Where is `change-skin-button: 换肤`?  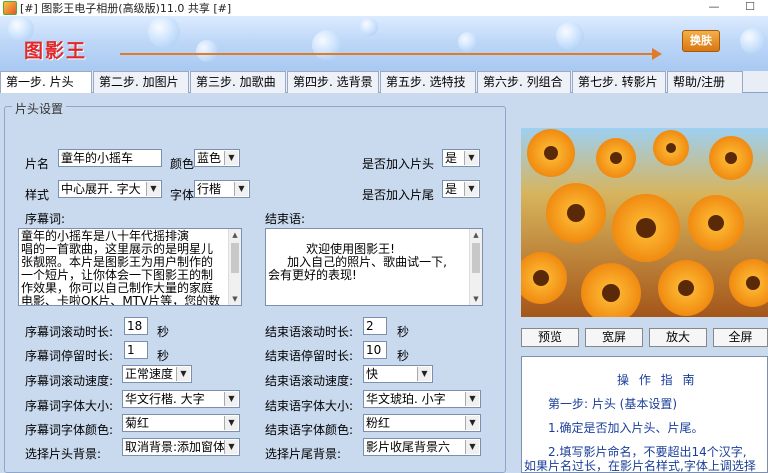 change-skin-button: 换肤 is located at coordinates (701, 41).